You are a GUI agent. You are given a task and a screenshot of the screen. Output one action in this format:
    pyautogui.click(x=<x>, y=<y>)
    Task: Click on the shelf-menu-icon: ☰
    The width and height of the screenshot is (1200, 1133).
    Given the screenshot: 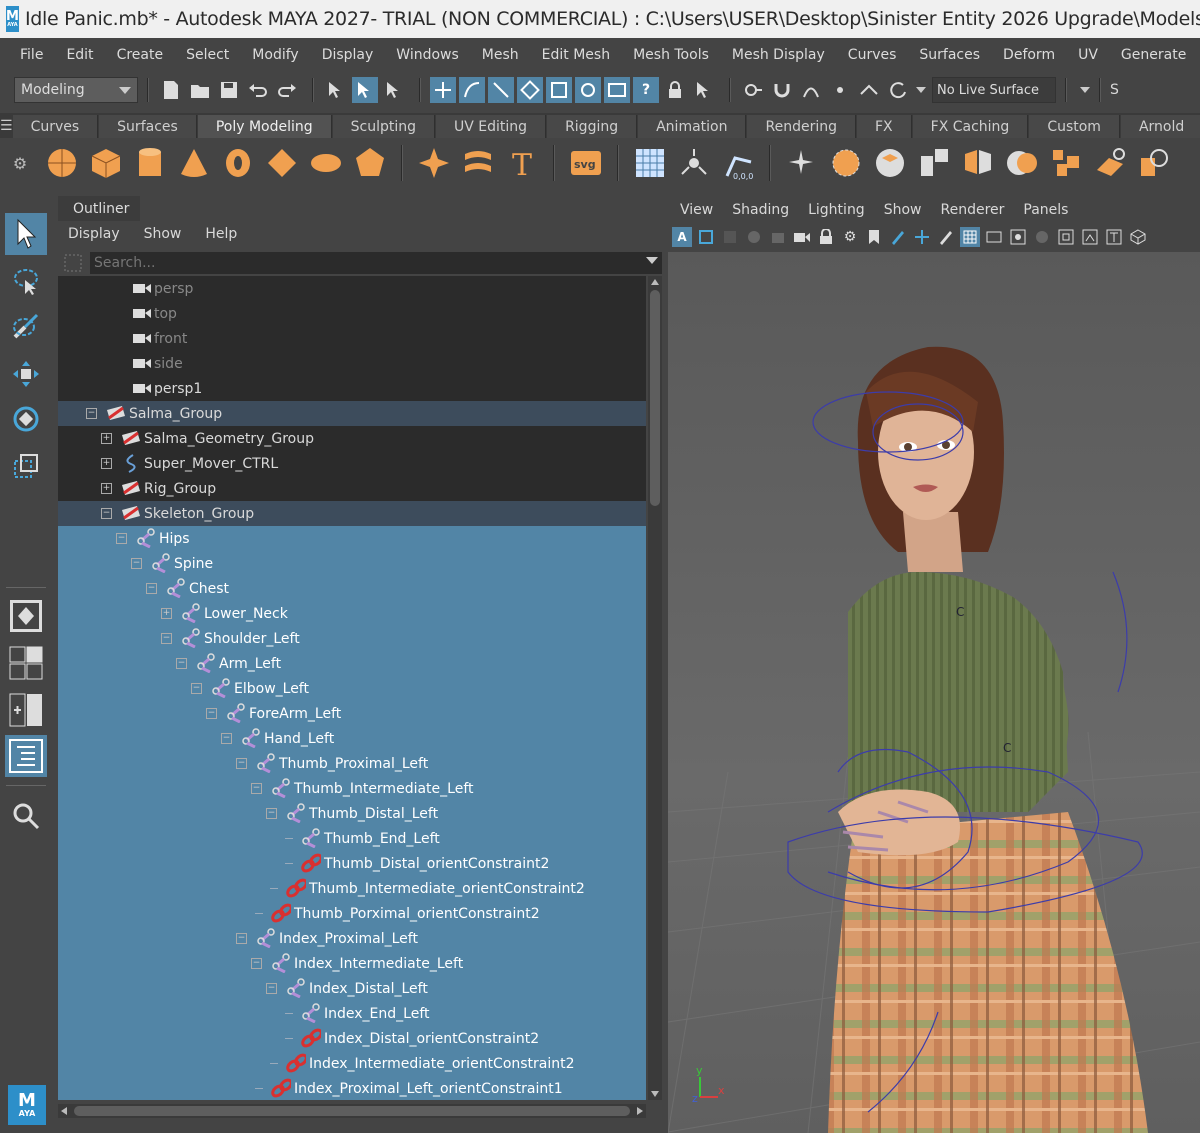 What is the action you would take?
    pyautogui.click(x=6, y=125)
    